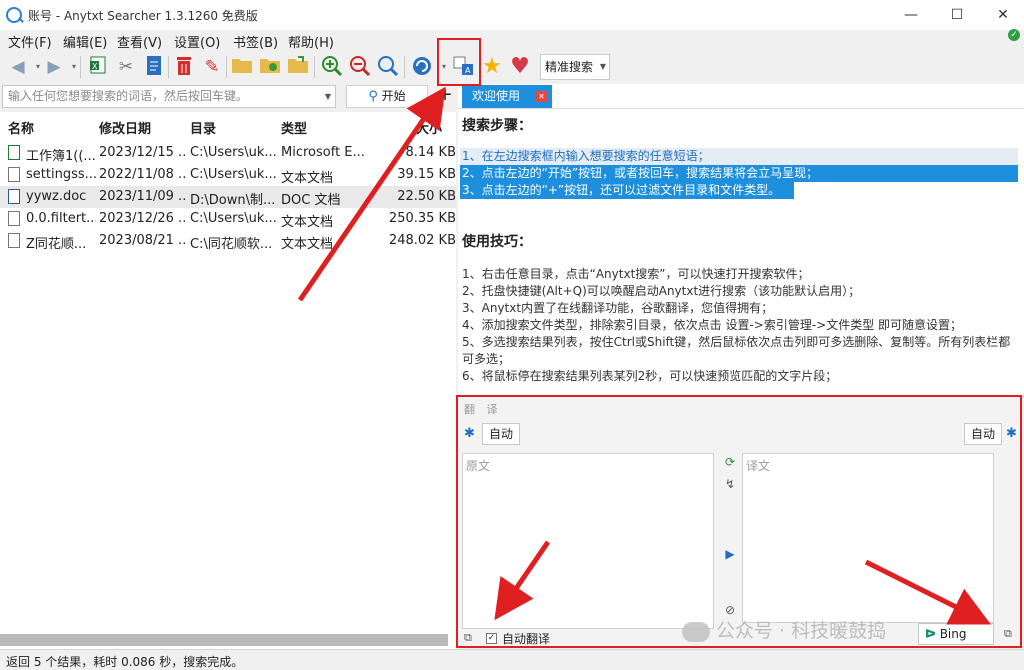  I want to click on wechat-icon, so click(696, 631).